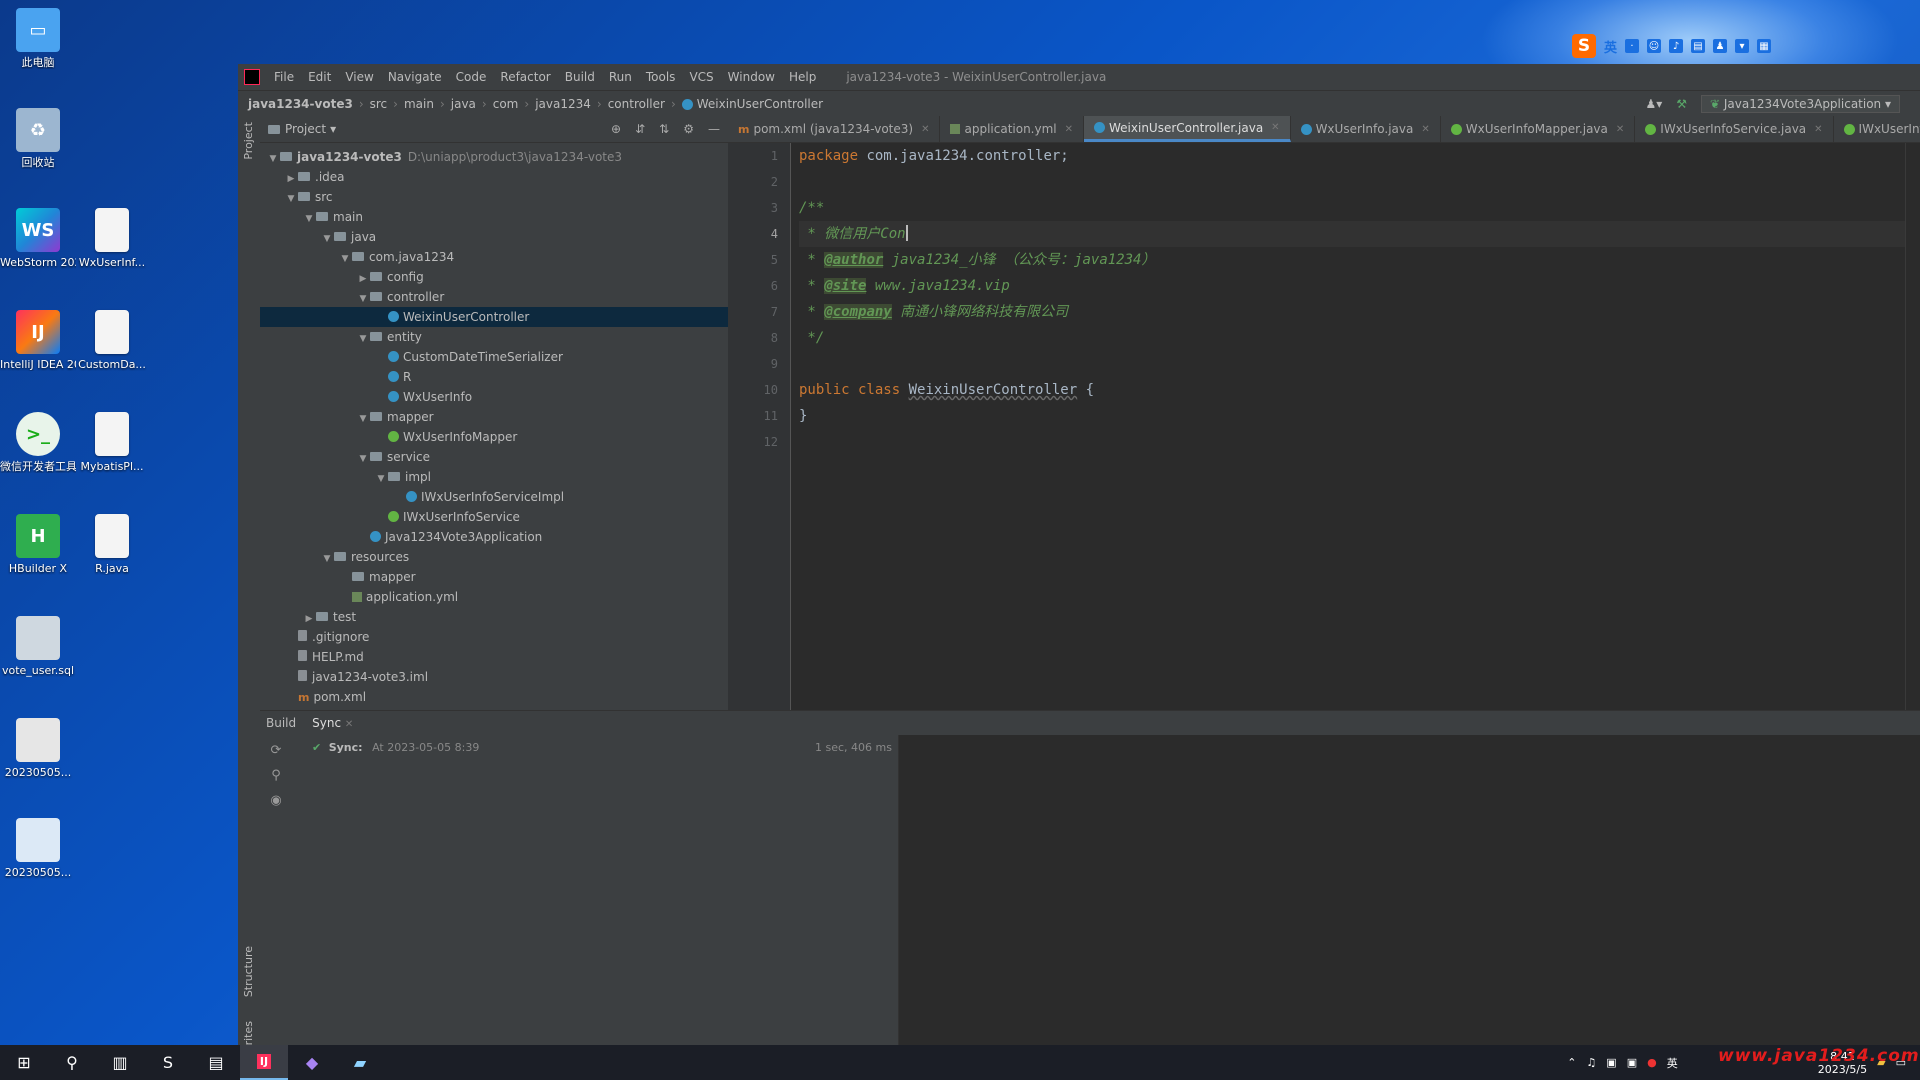  What do you see at coordinates (1538, 129) in the screenshot?
I see `editor-tab: WxUserInfoMapper.java ✕` at bounding box center [1538, 129].